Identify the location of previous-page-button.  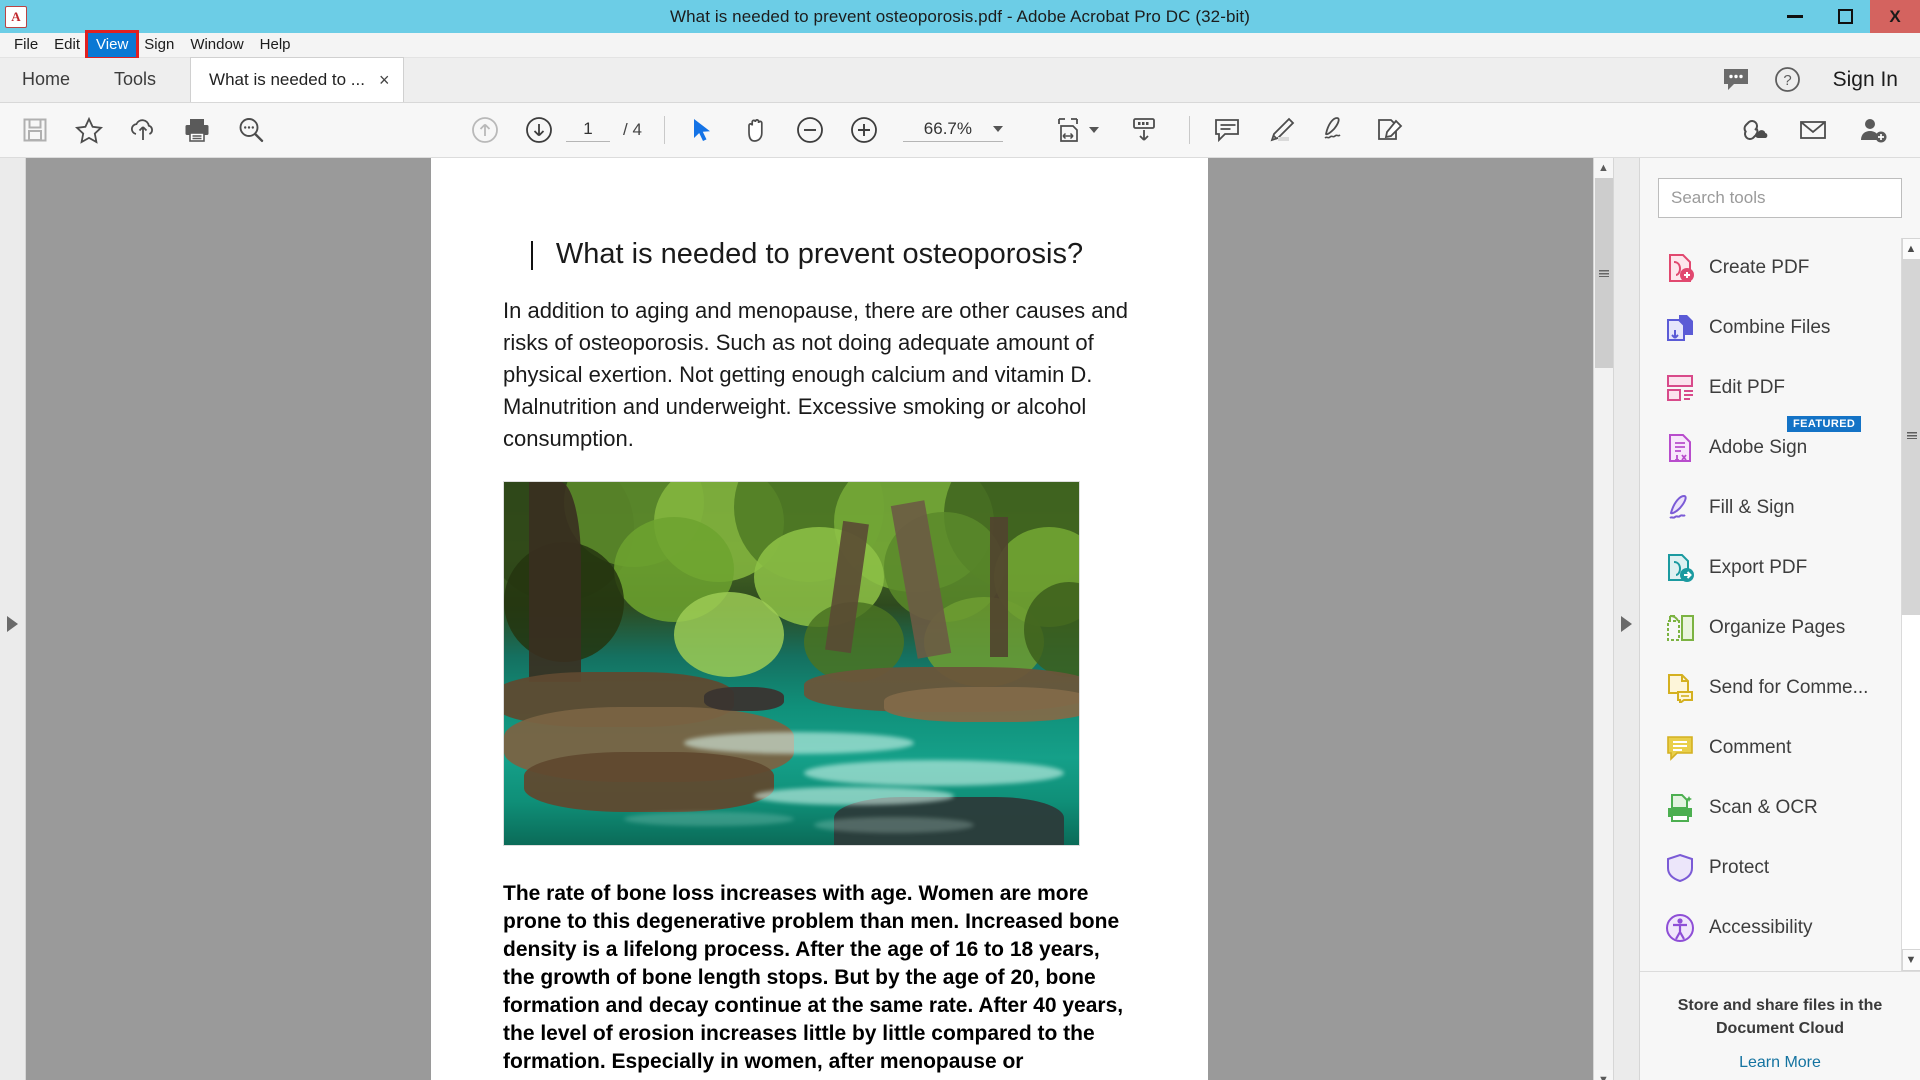
(485, 130).